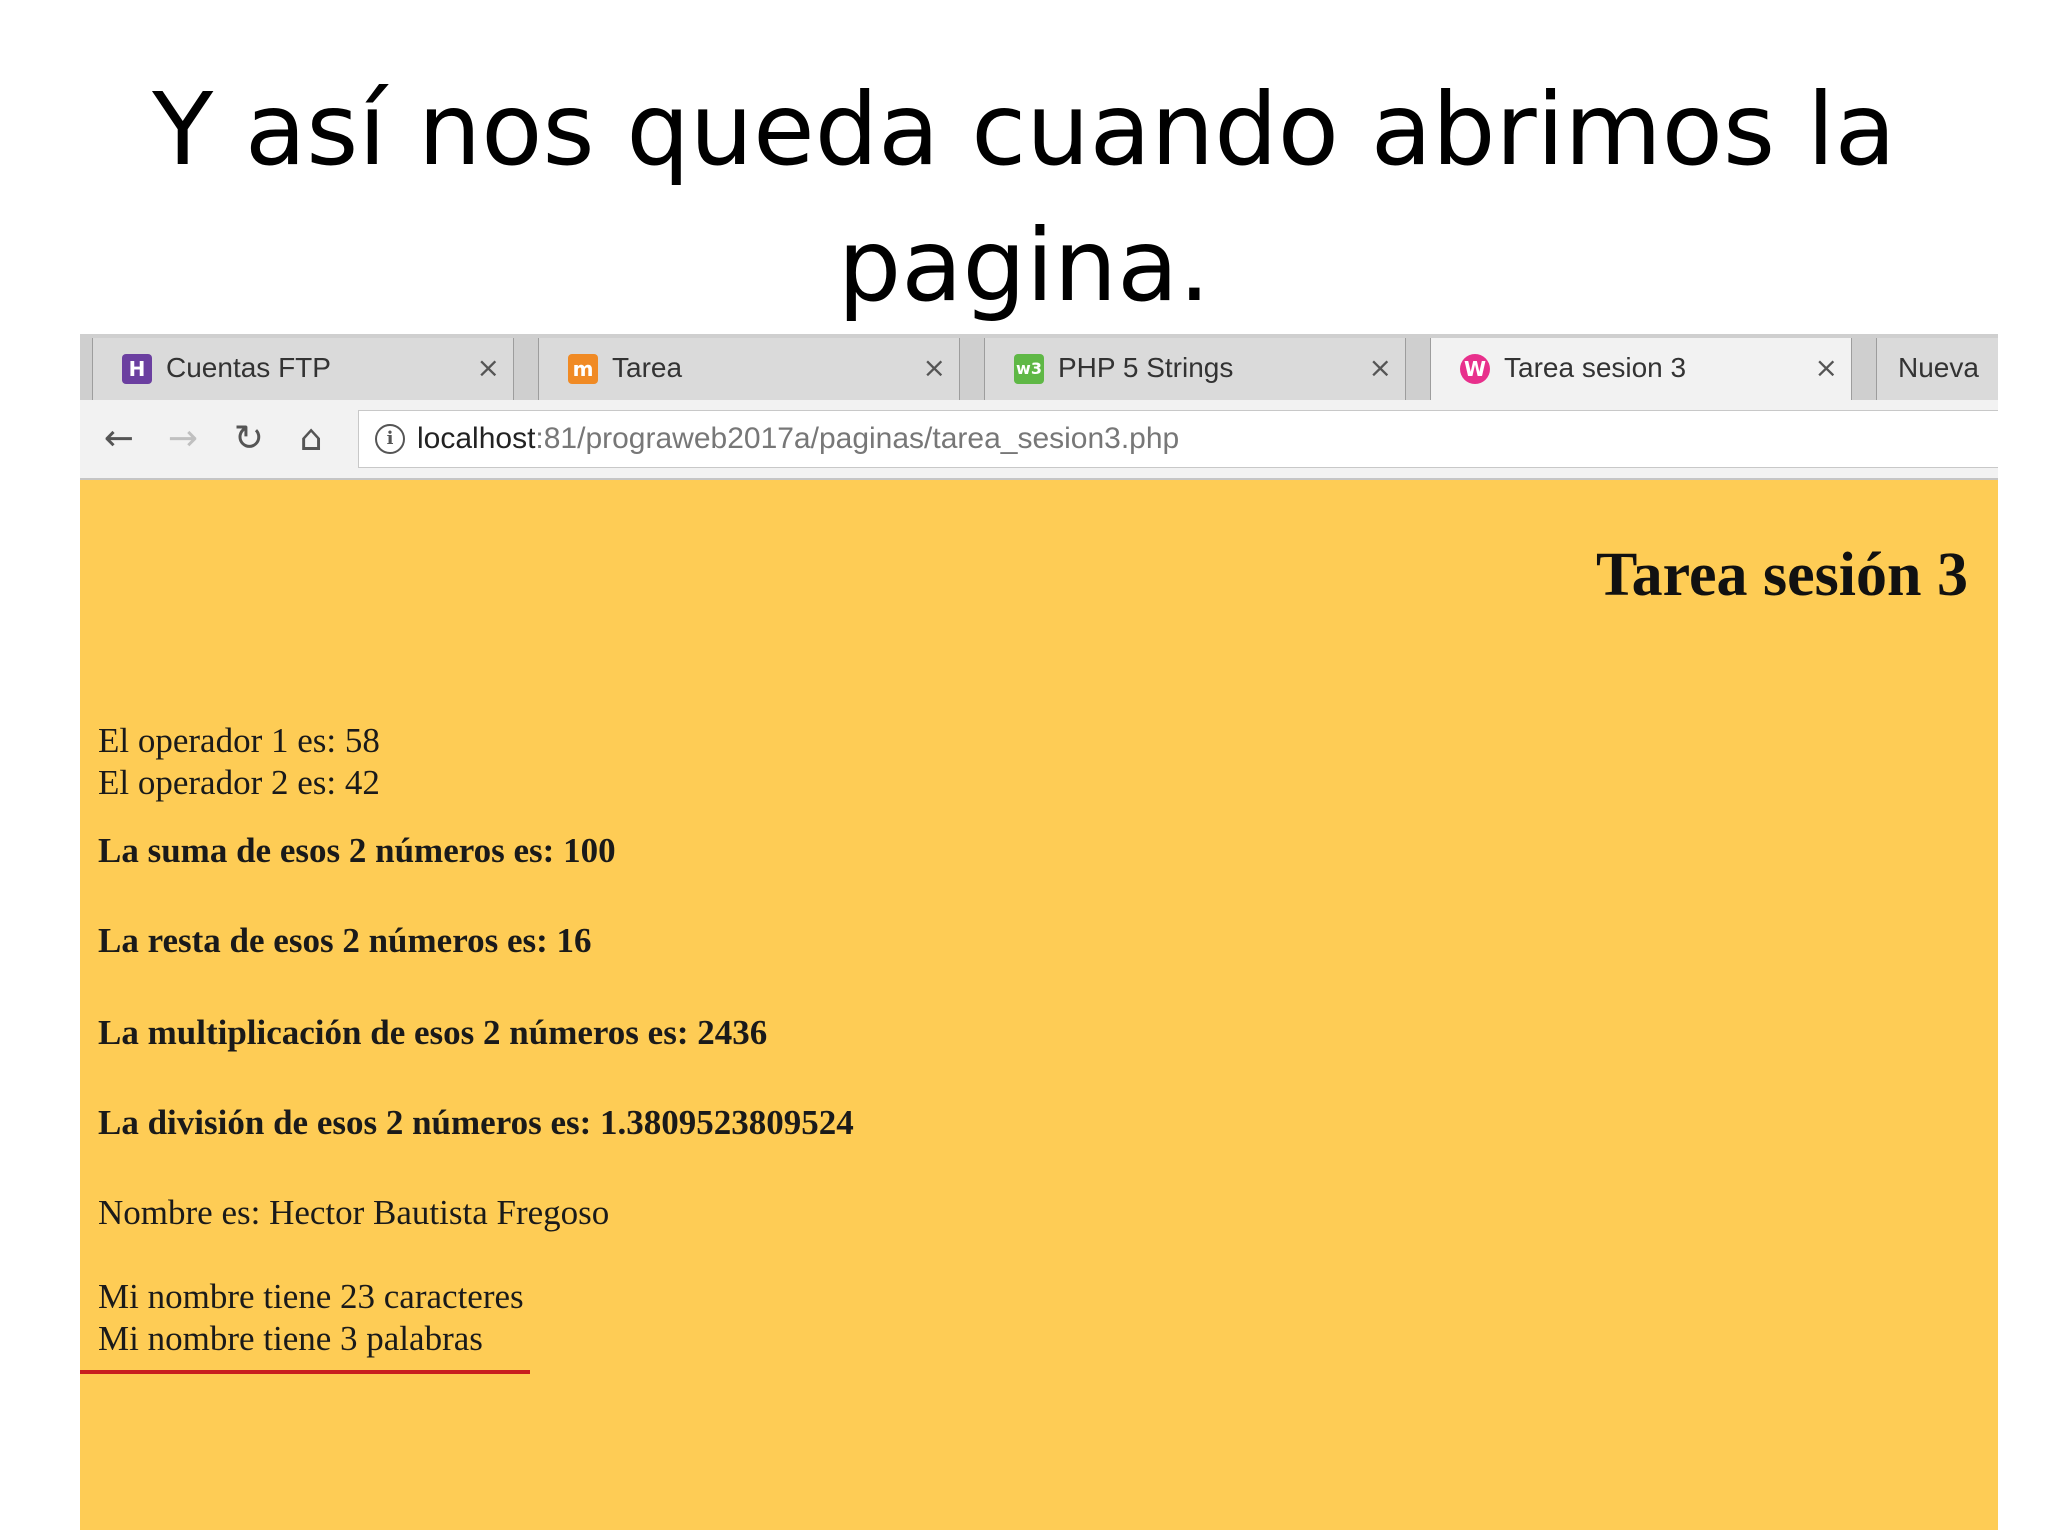 This screenshot has width=2048, height=1536. I want to click on word-count-text: Mi nombre tiene 3 palabras, so click(290, 1338).